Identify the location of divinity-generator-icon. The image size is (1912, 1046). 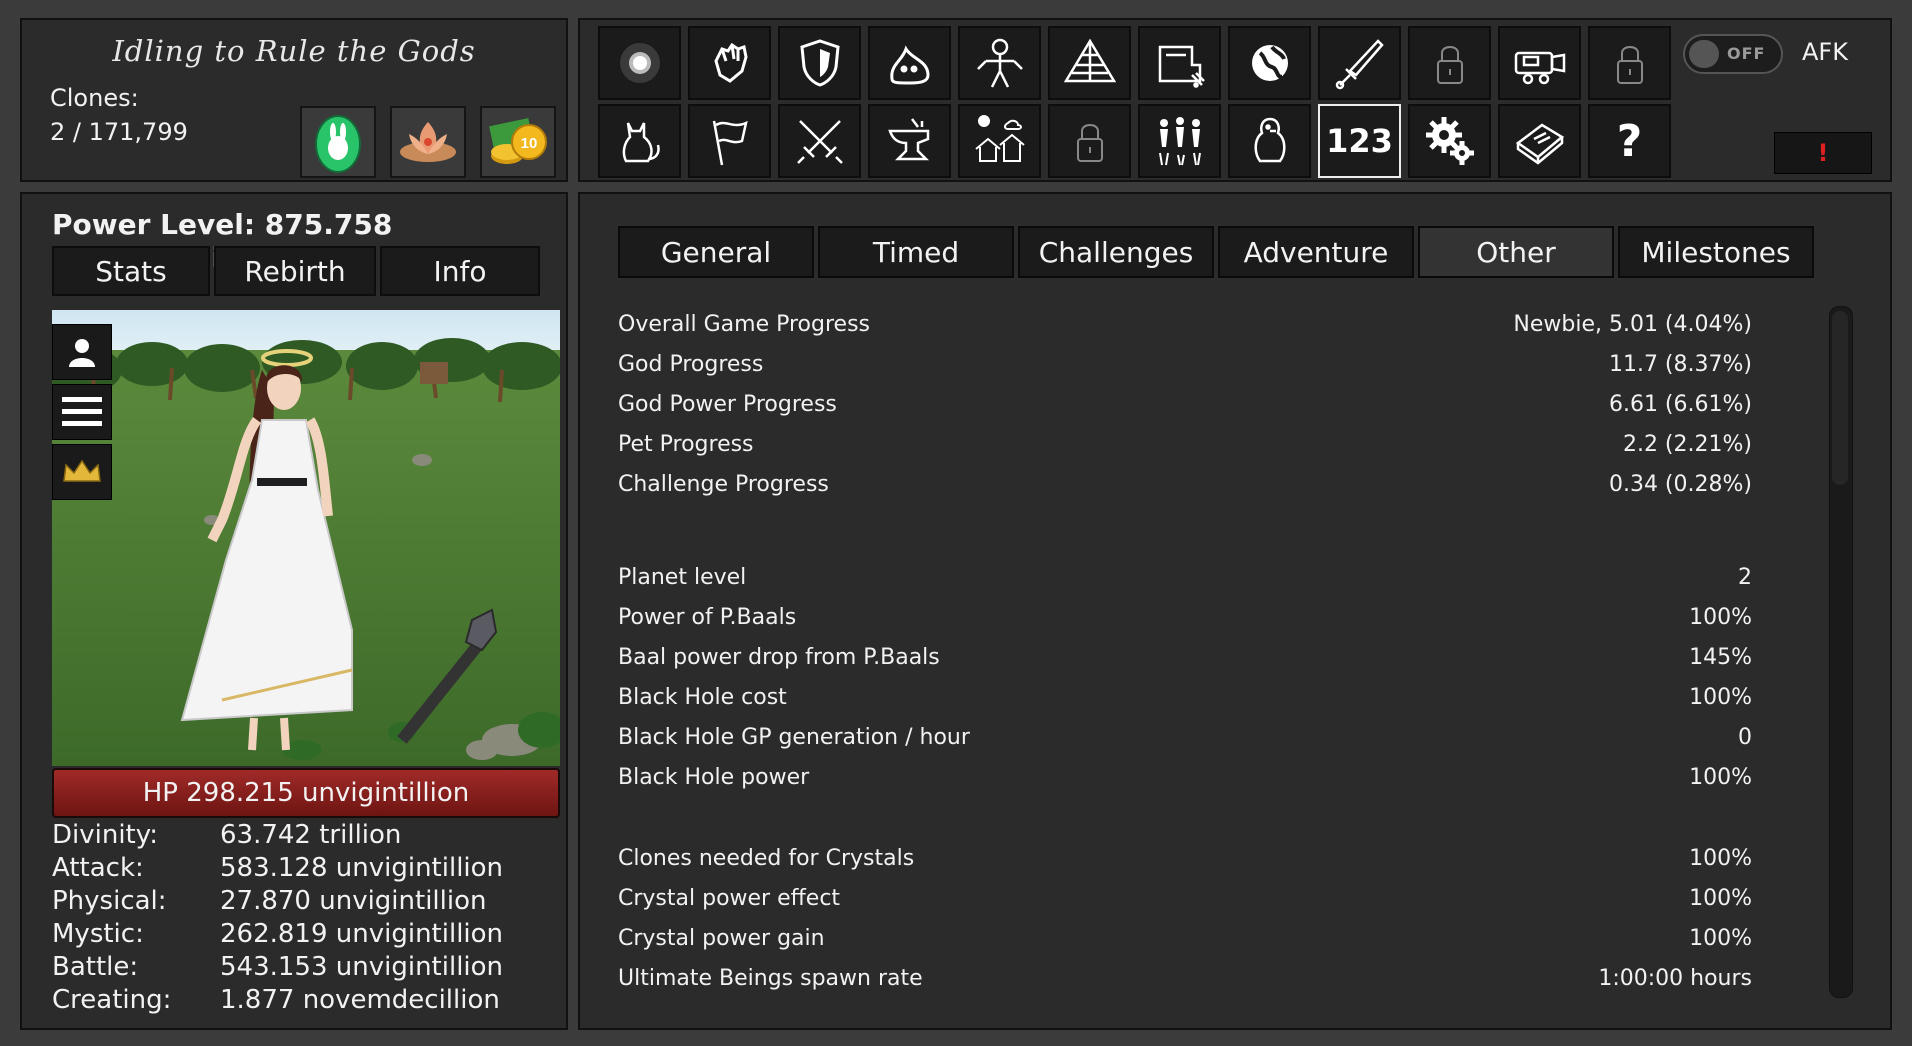
(1181, 66).